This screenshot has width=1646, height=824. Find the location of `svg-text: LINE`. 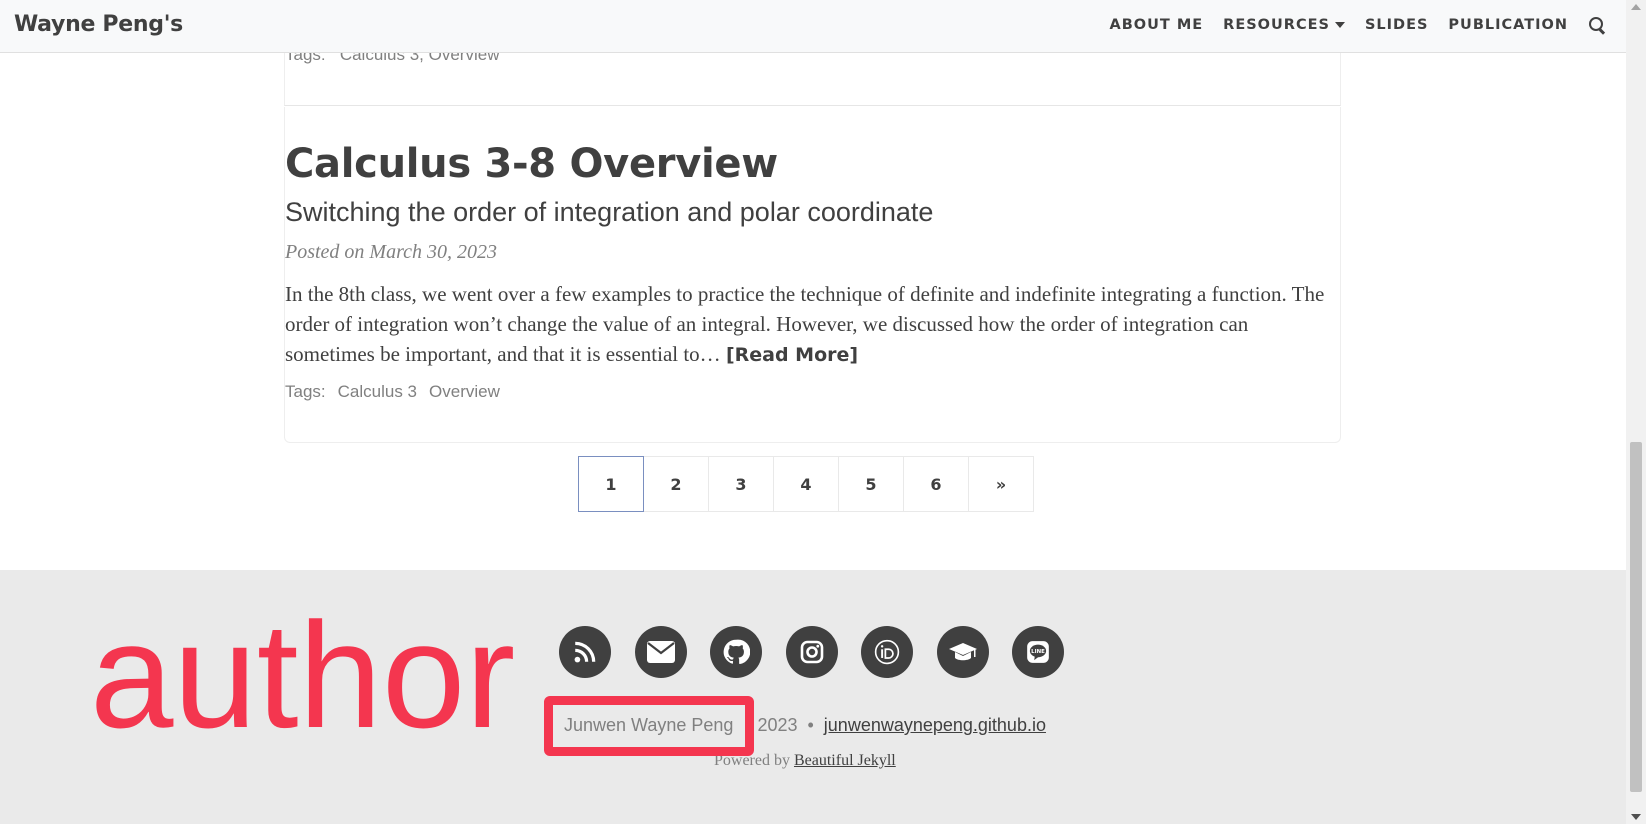

svg-text: LINE is located at coordinates (1038, 652).